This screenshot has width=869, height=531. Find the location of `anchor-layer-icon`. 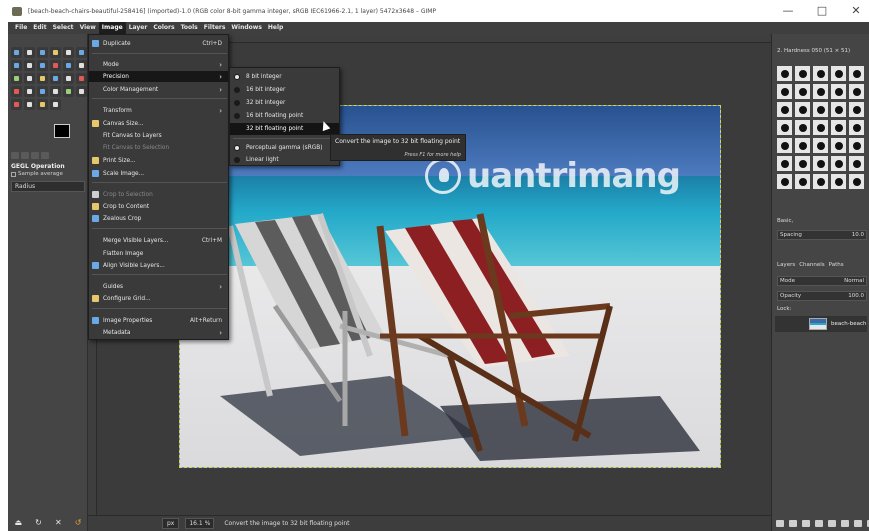

anchor-layer-icon is located at coordinates (845, 523).